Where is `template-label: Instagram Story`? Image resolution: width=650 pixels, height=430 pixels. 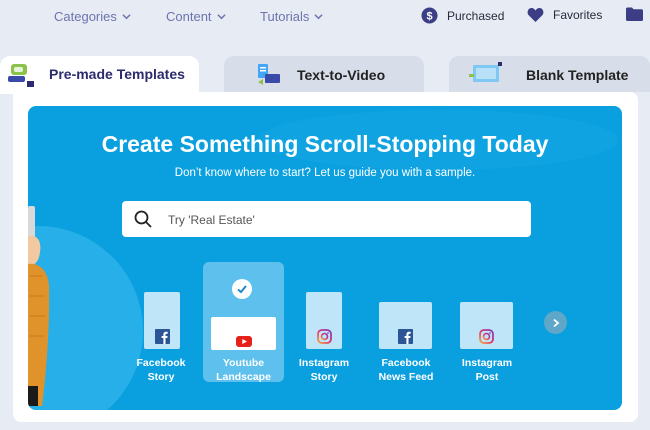
template-label: Instagram Story is located at coordinates (324, 370).